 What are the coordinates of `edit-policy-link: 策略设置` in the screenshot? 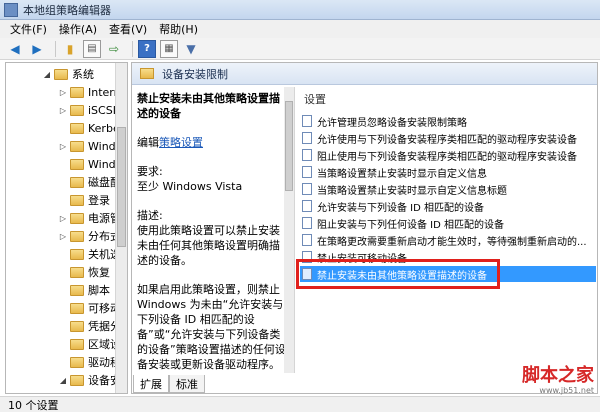 It's located at (181, 142).